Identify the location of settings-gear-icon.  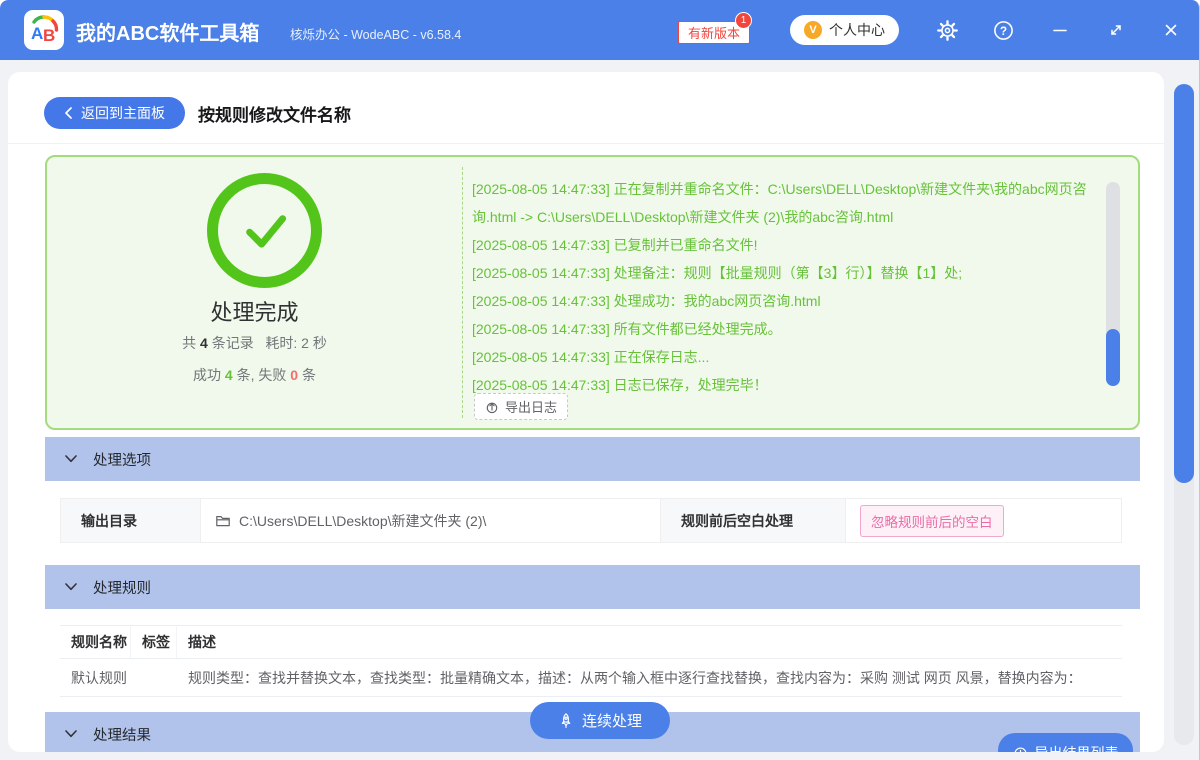
(947, 30).